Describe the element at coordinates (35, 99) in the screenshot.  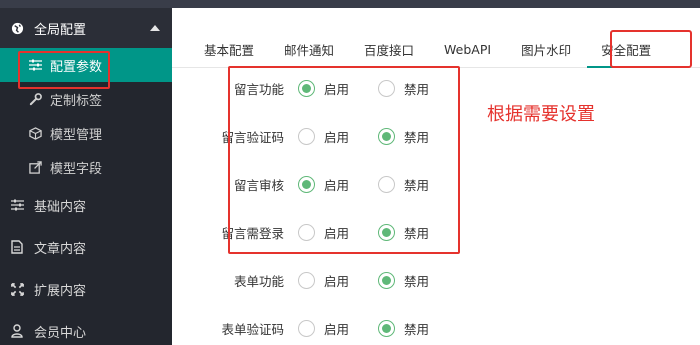
I see `wrench-icon` at that location.